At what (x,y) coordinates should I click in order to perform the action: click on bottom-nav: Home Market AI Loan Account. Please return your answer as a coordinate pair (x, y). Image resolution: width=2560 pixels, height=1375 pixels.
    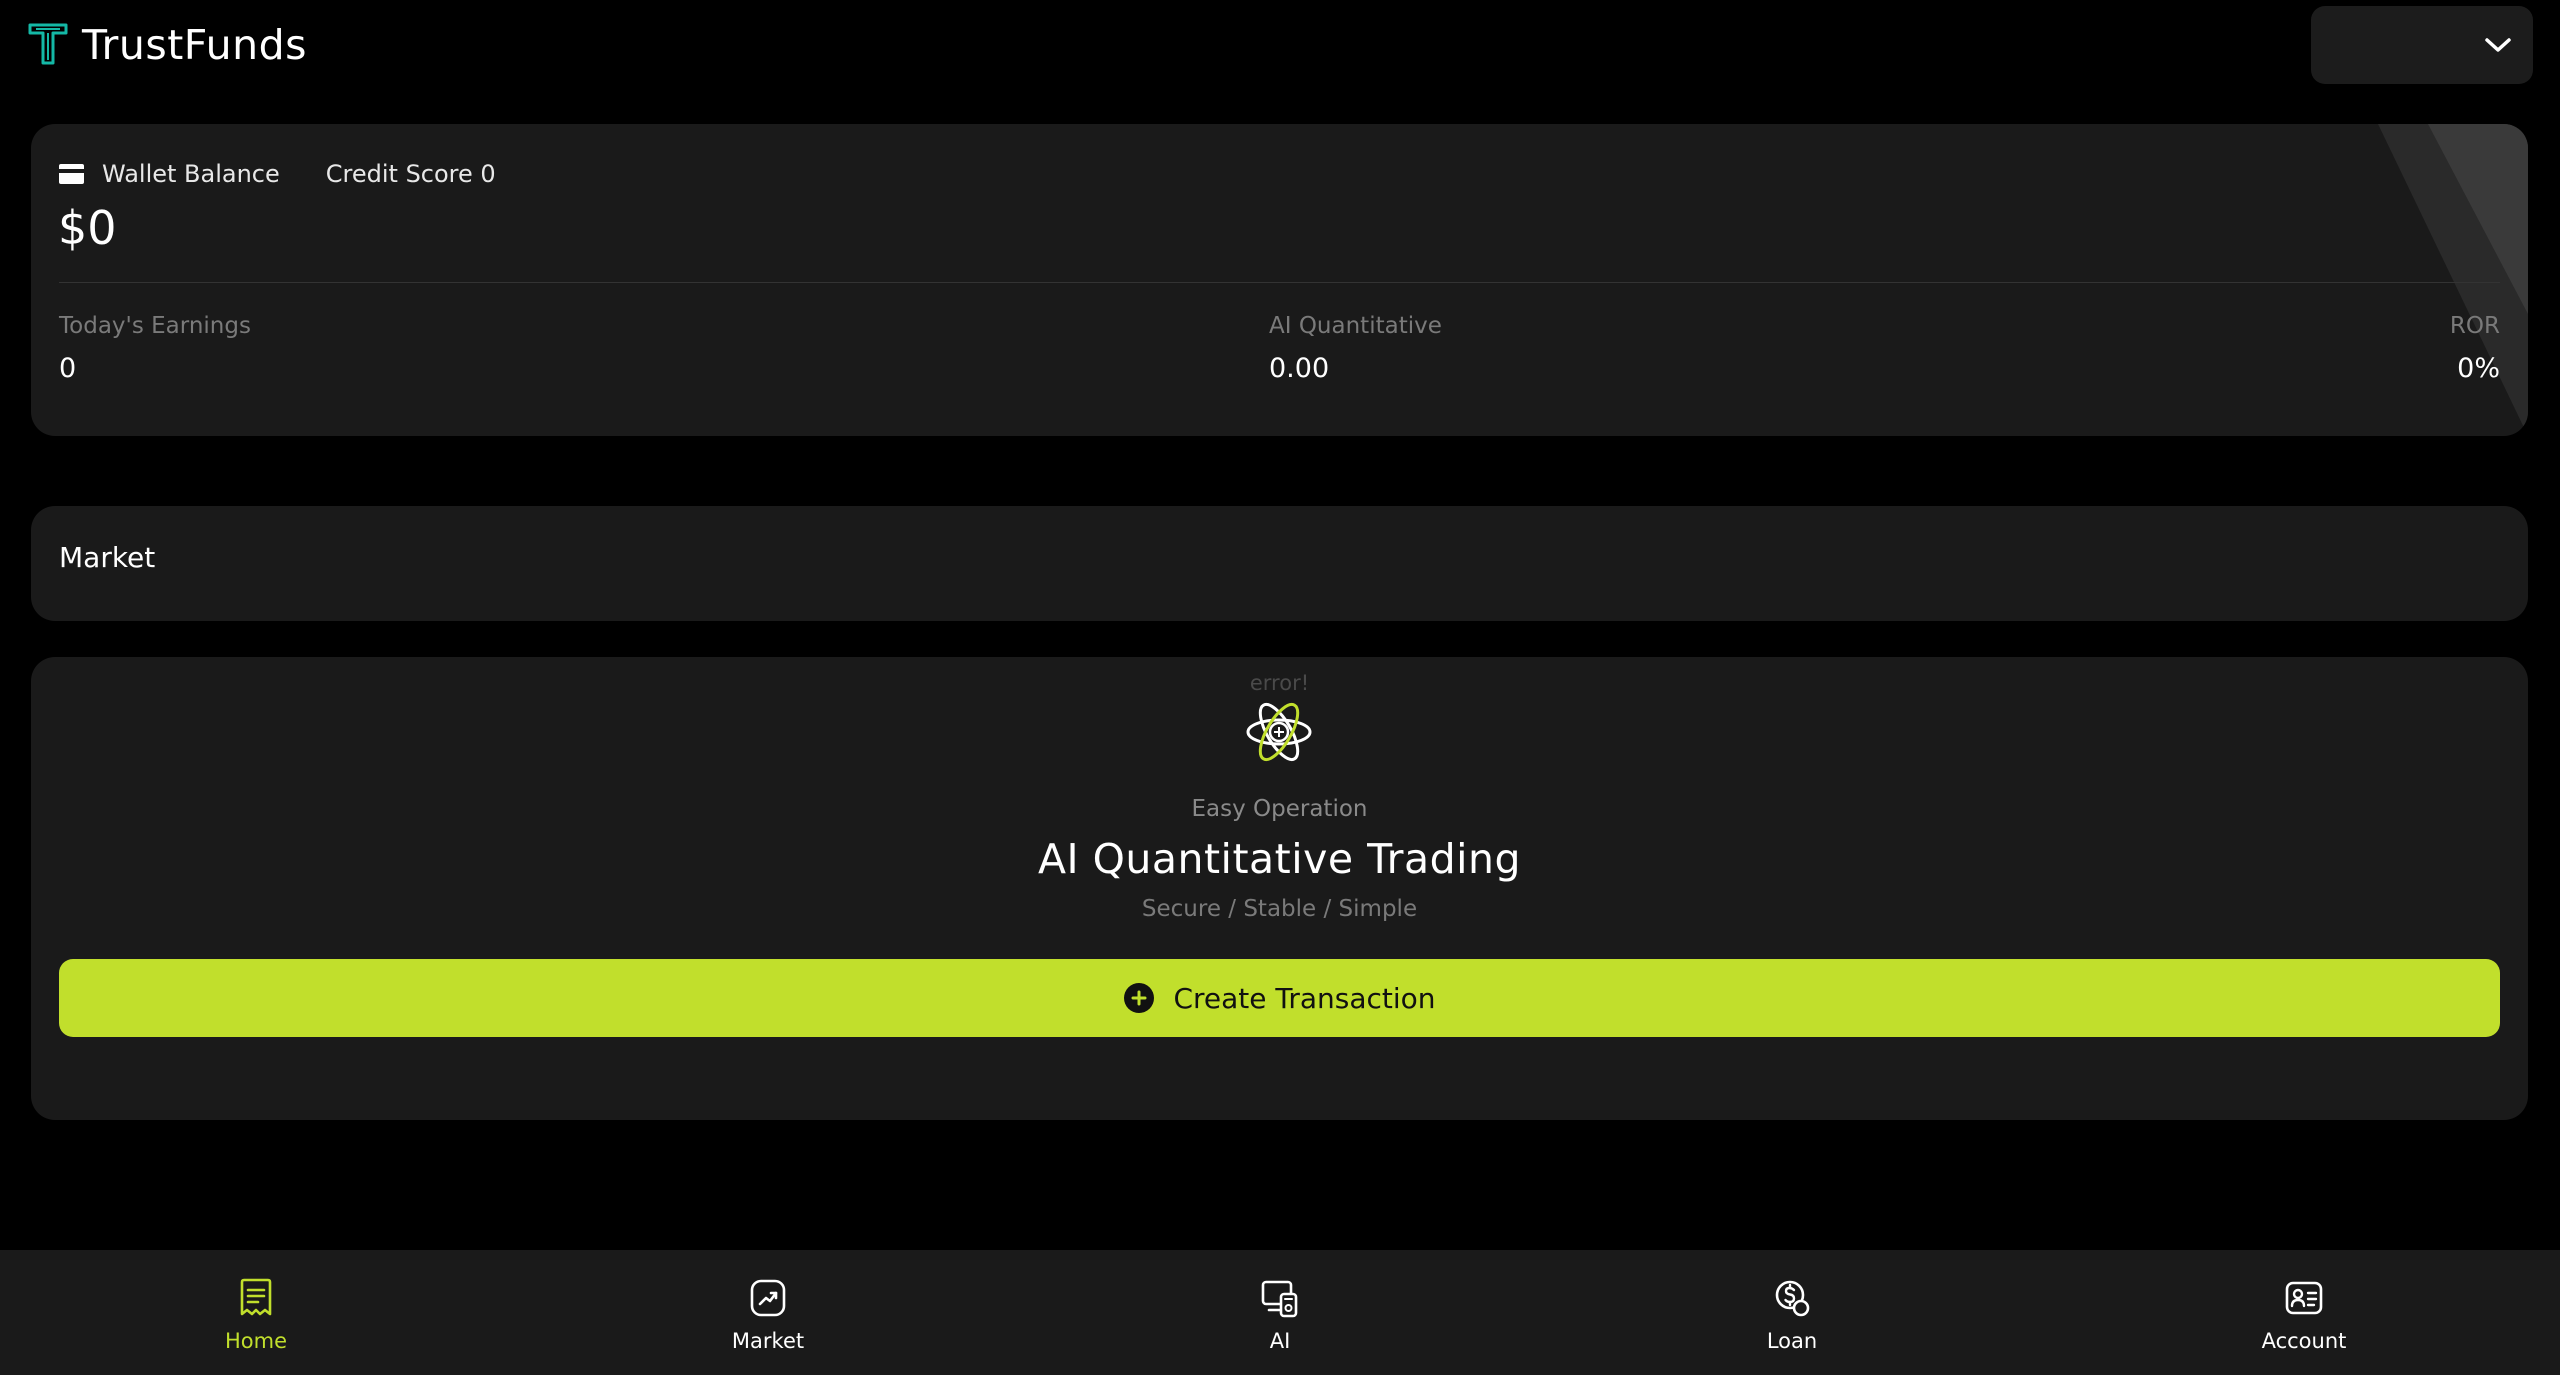
    Looking at the image, I should click on (1280, 1312).